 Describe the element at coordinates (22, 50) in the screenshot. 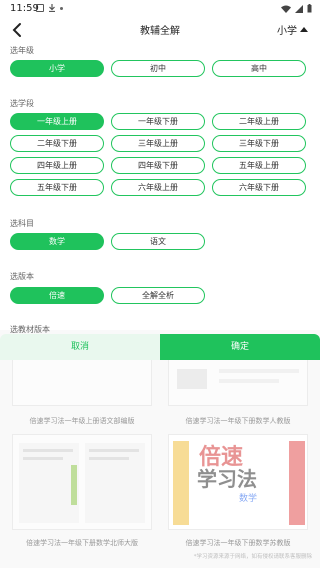

I see `grade-section-label: 选年级` at that location.